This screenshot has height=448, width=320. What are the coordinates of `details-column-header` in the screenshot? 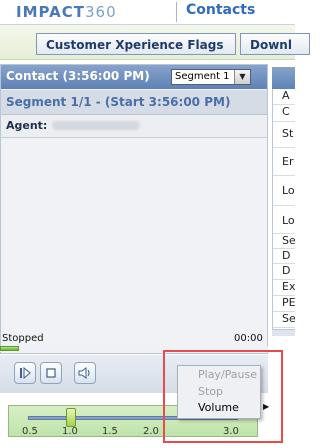 It's located at (283, 78).